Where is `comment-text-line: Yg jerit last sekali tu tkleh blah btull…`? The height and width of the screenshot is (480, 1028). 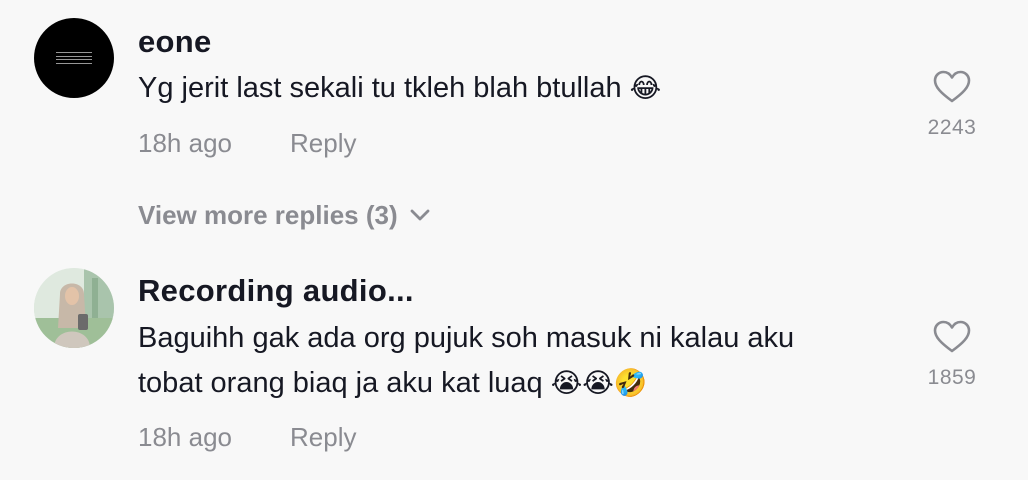 comment-text-line: Yg jerit last sekali tu tkleh blah btull… is located at coordinates (380, 88).